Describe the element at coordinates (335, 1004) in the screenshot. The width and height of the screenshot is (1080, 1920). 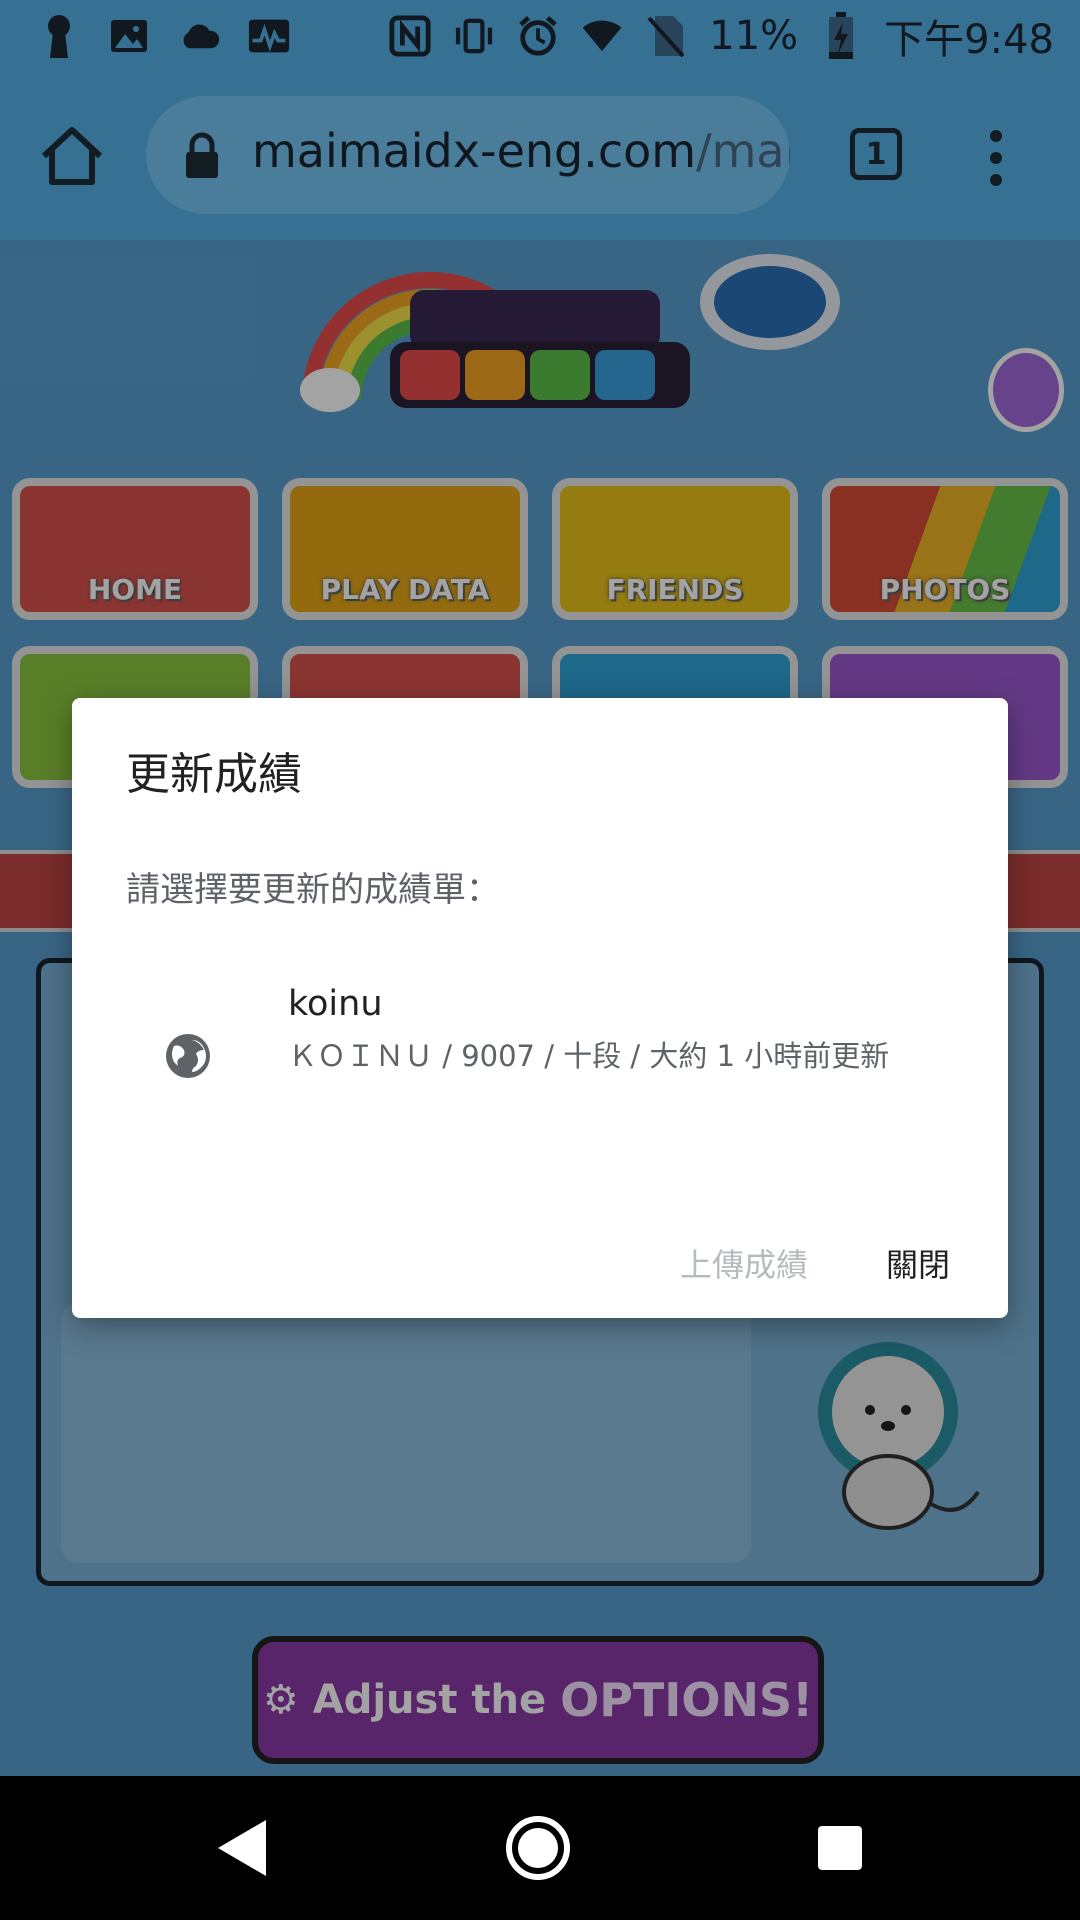
I see `scoresheet-title: koinu` at that location.